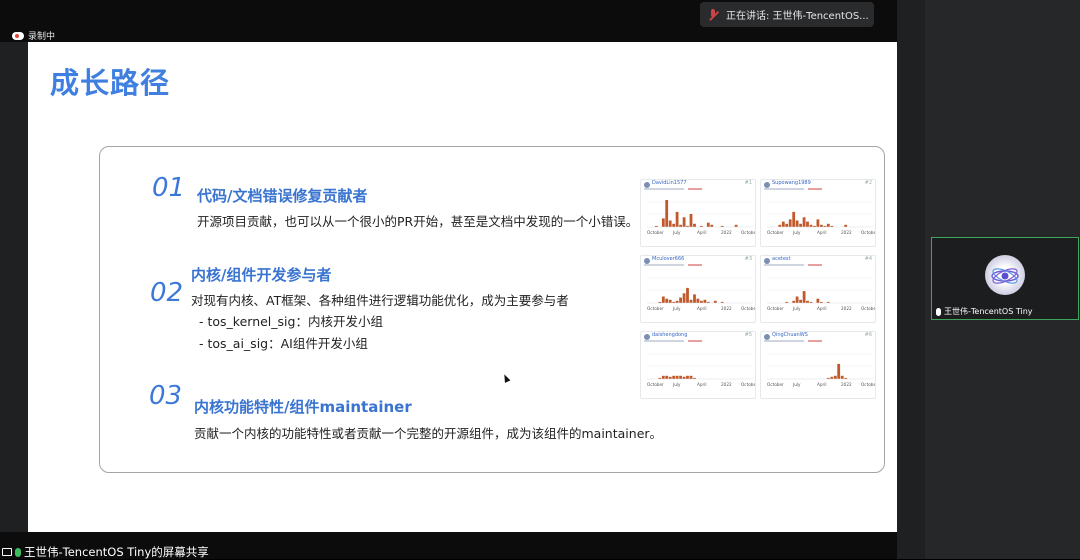  I want to click on tencentos-logo-icon, so click(1005, 276).